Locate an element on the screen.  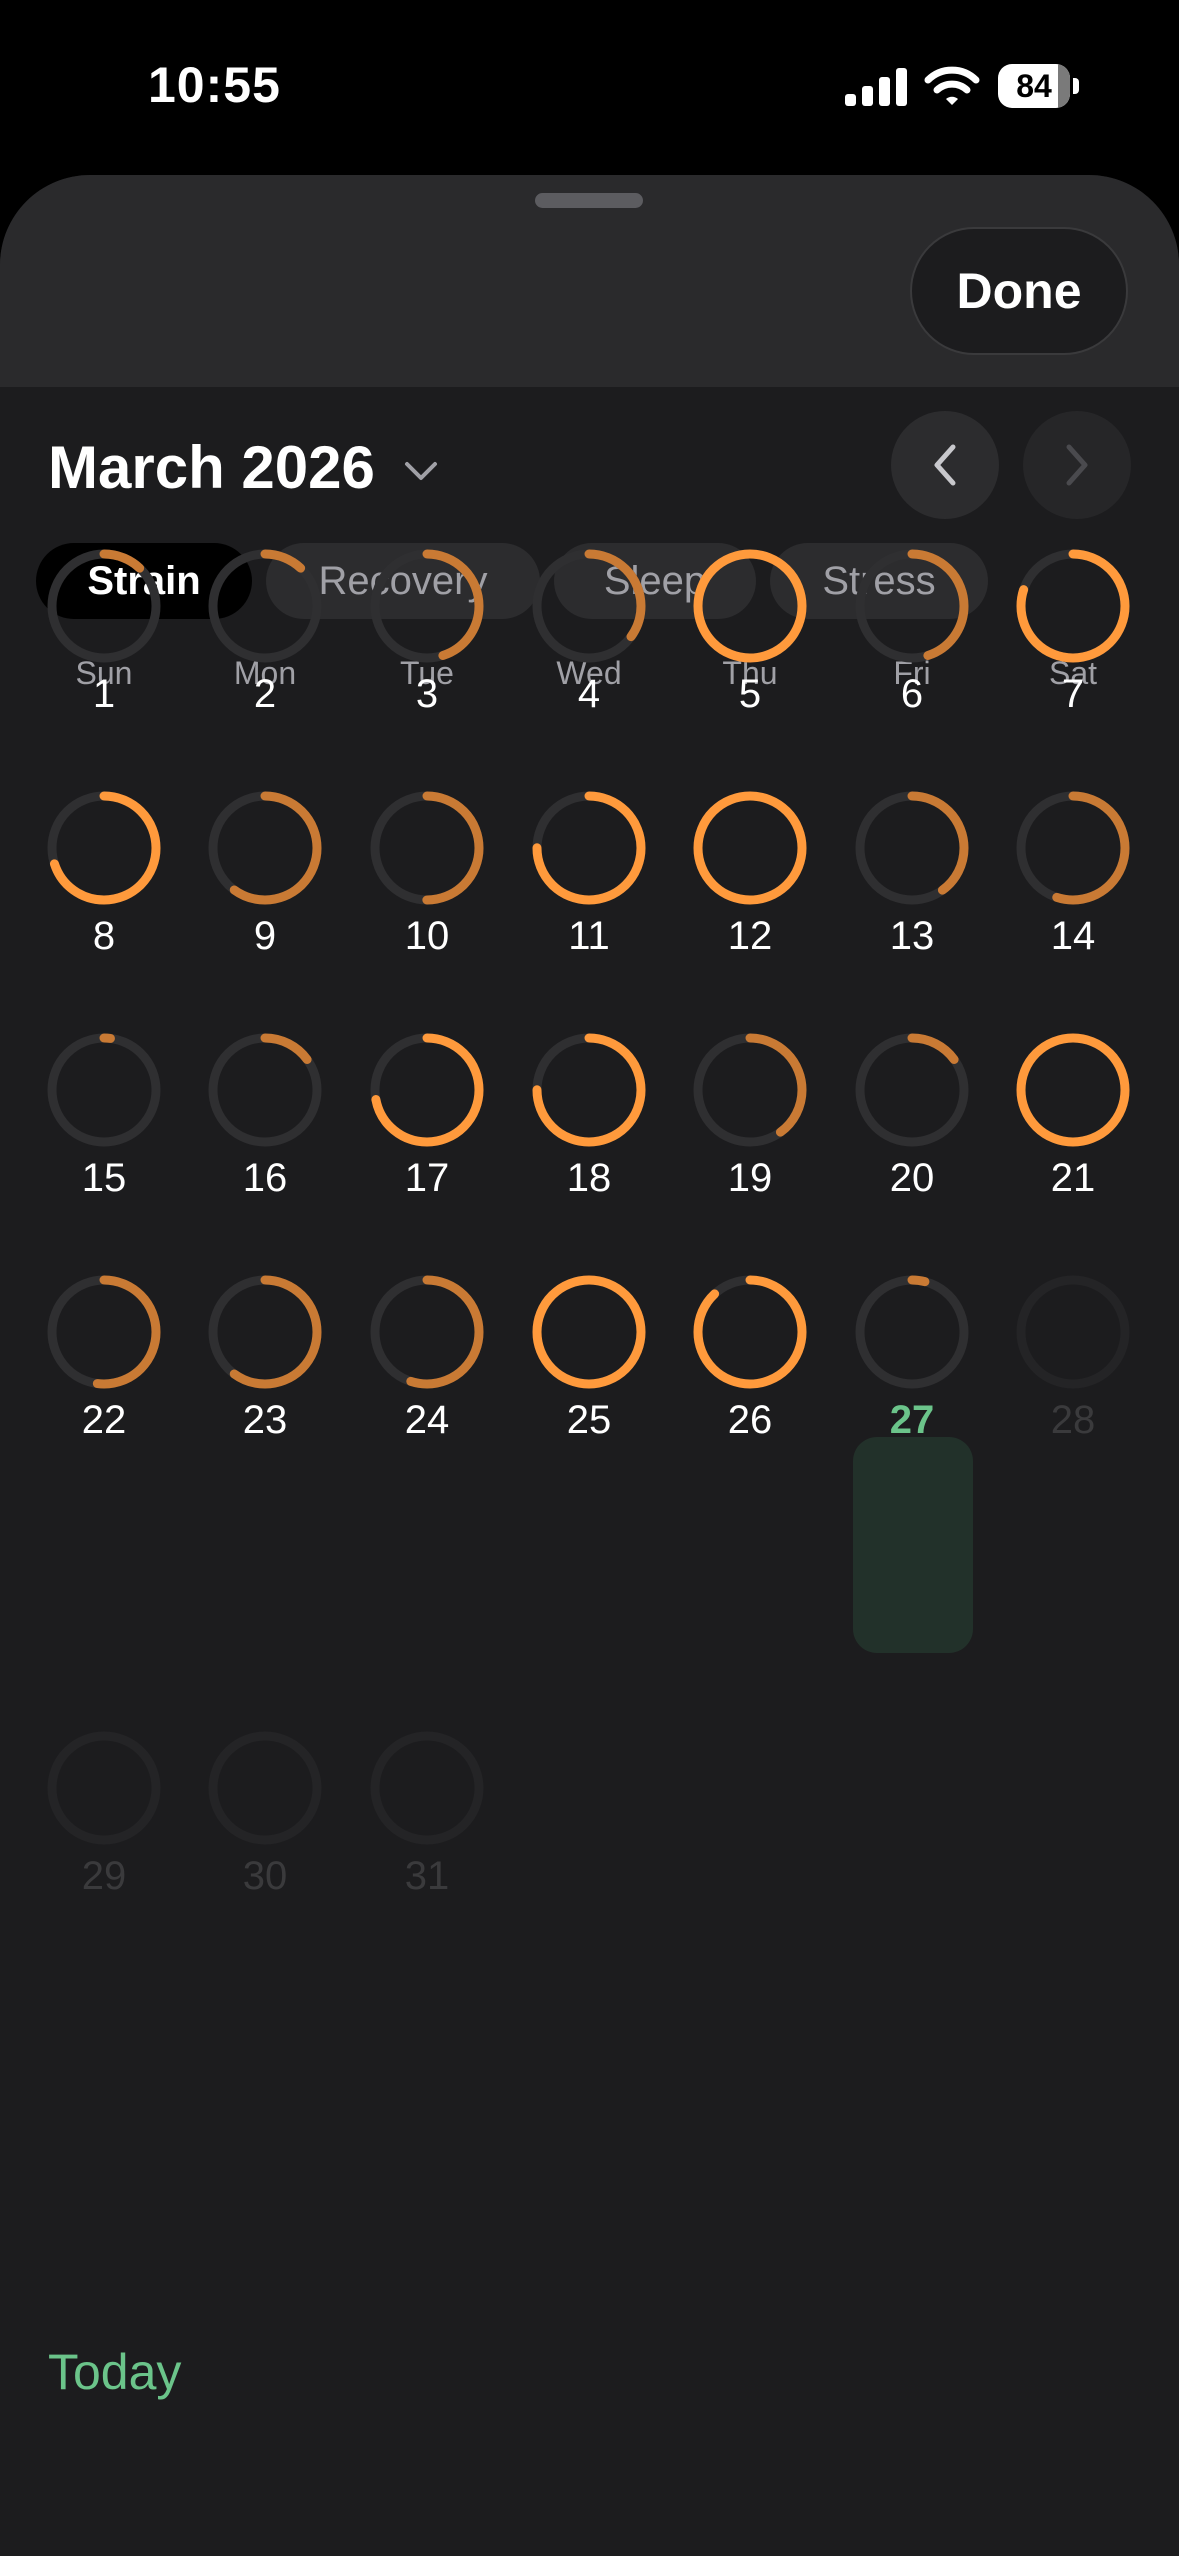
calendar-day: 5 is located at coordinates (750, 636).